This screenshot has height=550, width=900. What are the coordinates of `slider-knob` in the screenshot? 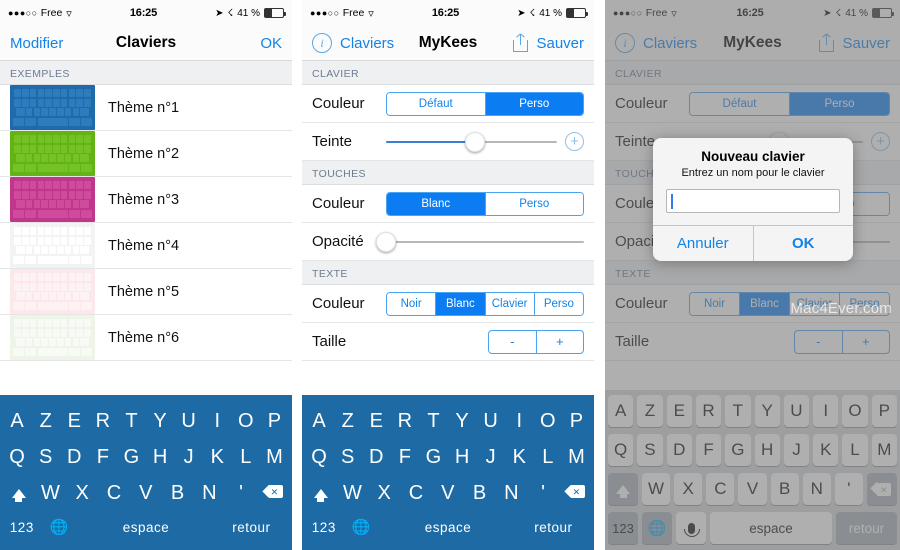 It's located at (386, 241).